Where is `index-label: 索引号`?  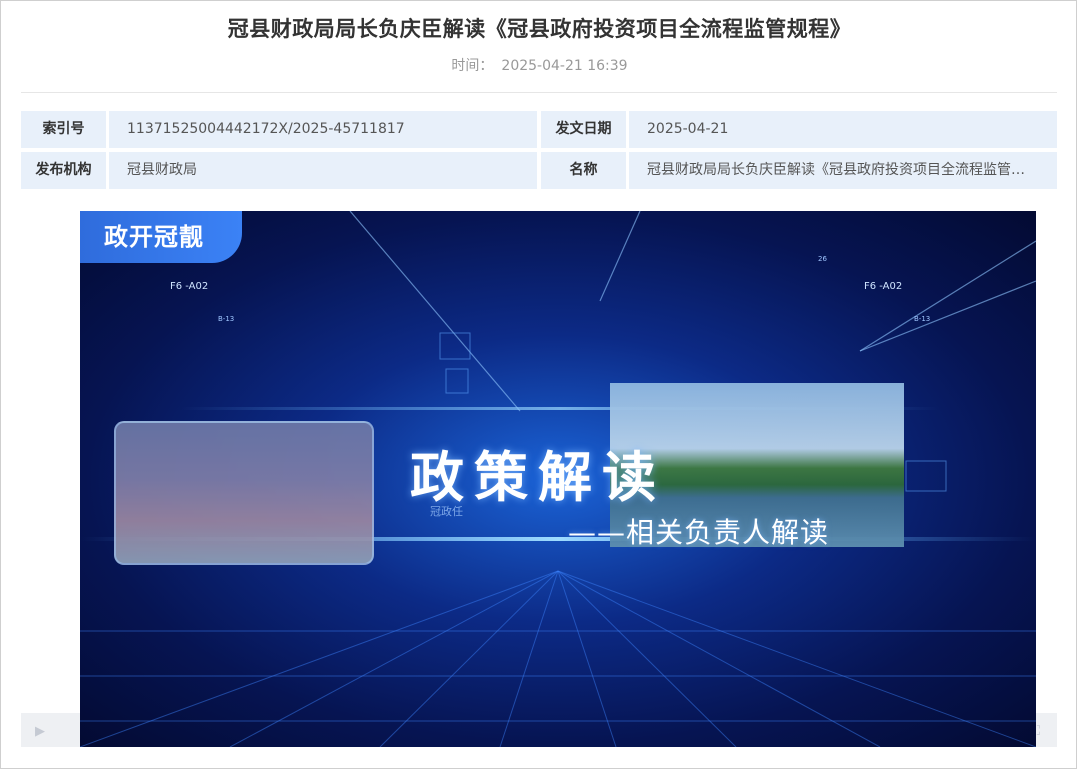 index-label: 索引号 is located at coordinates (63, 129).